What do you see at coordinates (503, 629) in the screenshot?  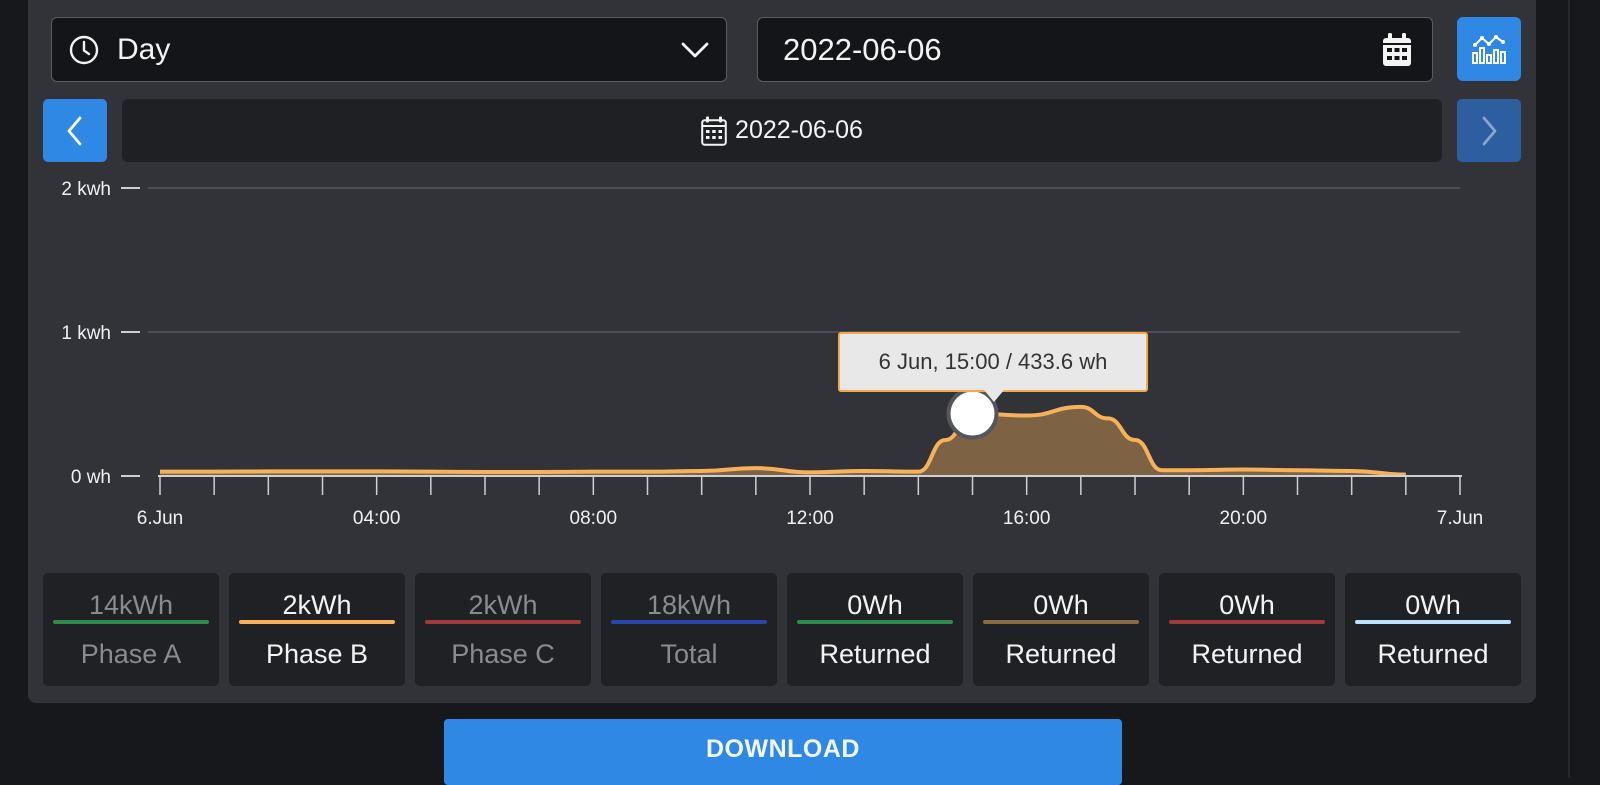 I see `legend-item: 2kWh Phase C` at bounding box center [503, 629].